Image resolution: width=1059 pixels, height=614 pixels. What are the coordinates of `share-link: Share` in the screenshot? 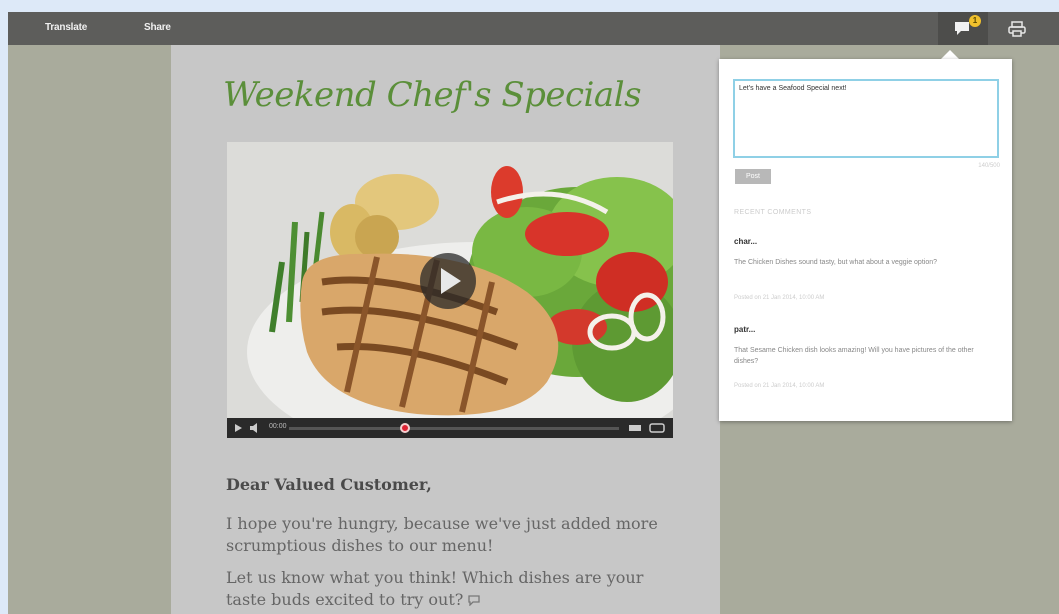 It's located at (157, 27).